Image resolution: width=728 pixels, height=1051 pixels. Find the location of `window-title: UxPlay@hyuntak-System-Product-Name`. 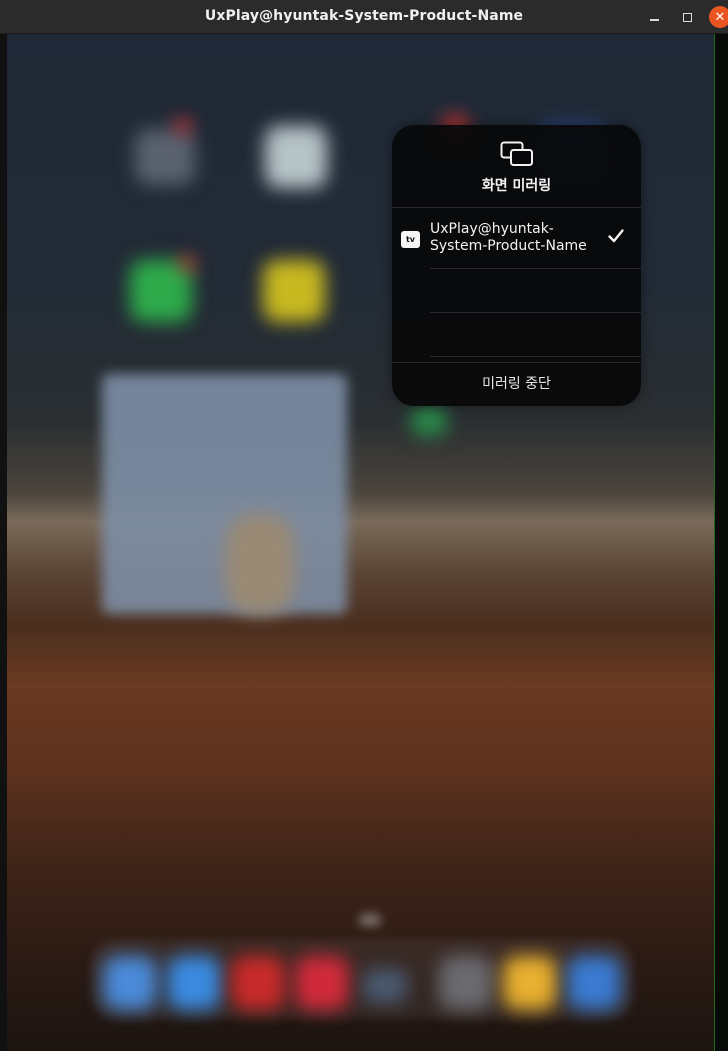

window-title: UxPlay@hyuntak-System-Product-Name is located at coordinates (364, 16).